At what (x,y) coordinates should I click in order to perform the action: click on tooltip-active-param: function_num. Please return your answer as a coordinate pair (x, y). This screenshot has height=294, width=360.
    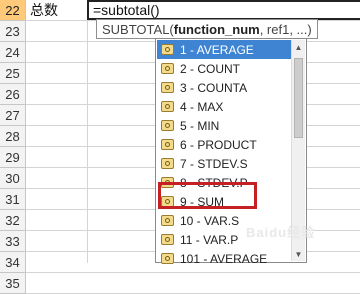
    Looking at the image, I should click on (217, 29).